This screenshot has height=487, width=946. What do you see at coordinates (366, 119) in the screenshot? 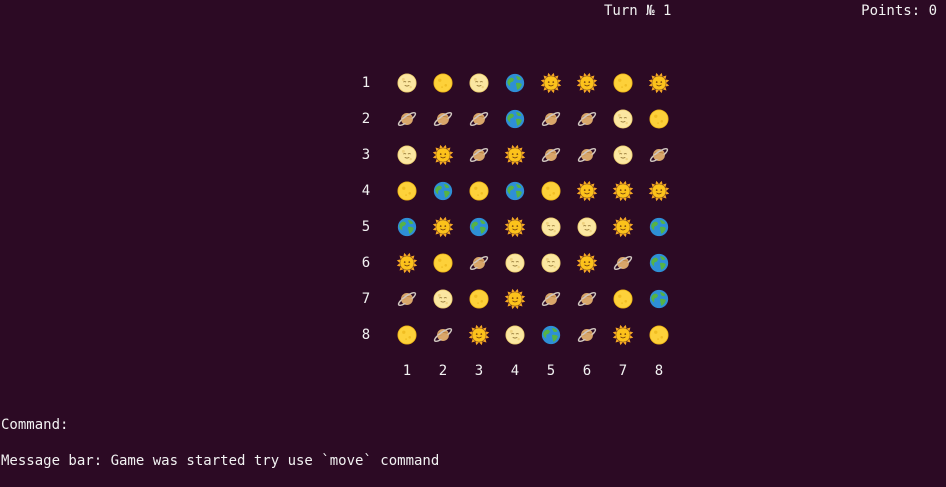
I see `row-label: 2` at bounding box center [366, 119].